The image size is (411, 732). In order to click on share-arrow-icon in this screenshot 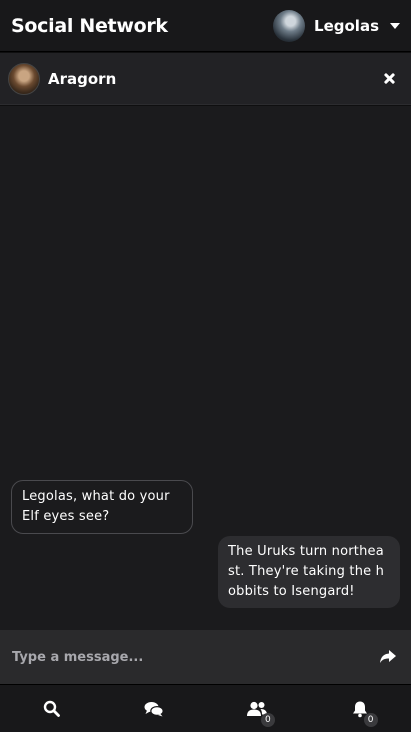, I will do `click(388, 656)`.